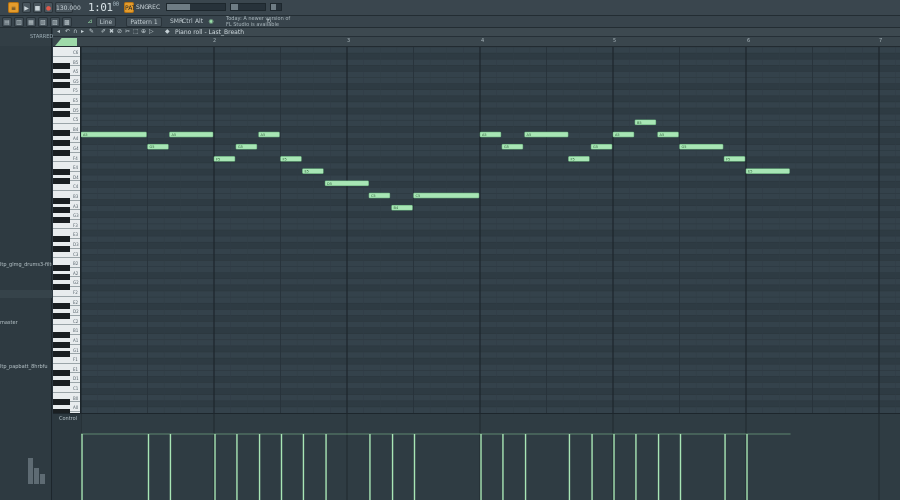  I want to click on key-label: A4, so click(76, 139).